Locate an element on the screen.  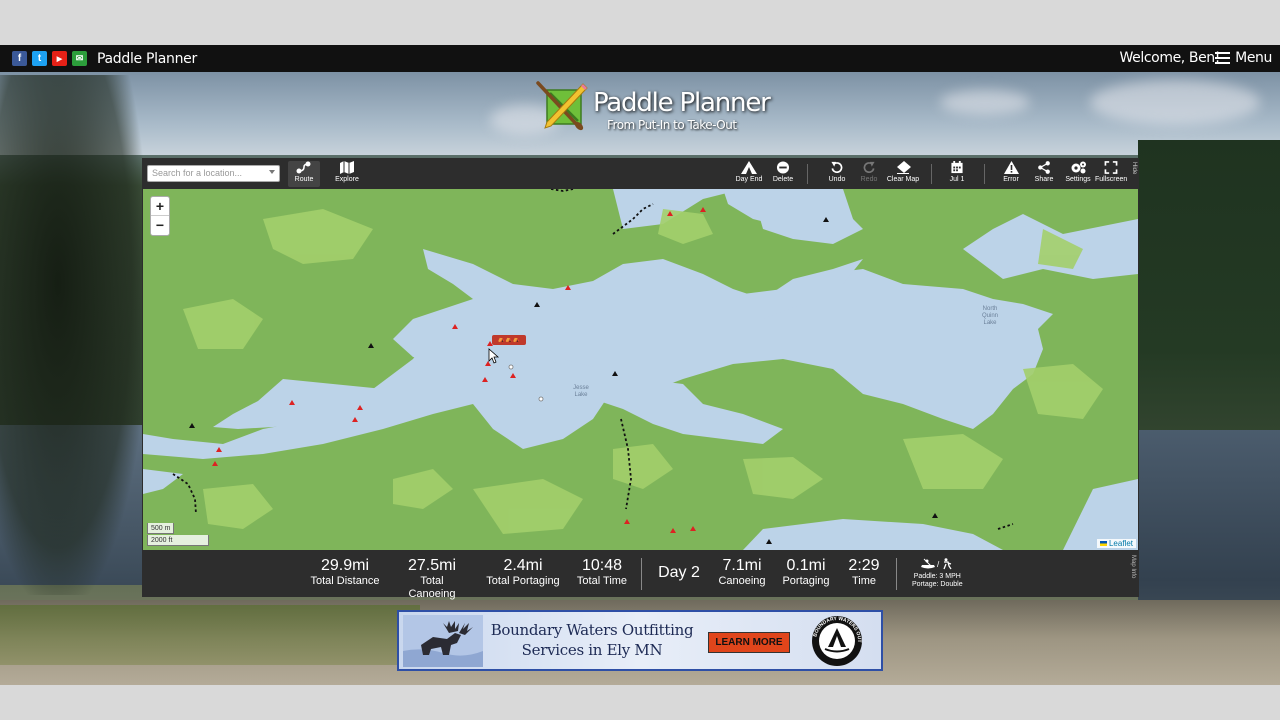
day-end-button: Day End is located at coordinates (749, 174).